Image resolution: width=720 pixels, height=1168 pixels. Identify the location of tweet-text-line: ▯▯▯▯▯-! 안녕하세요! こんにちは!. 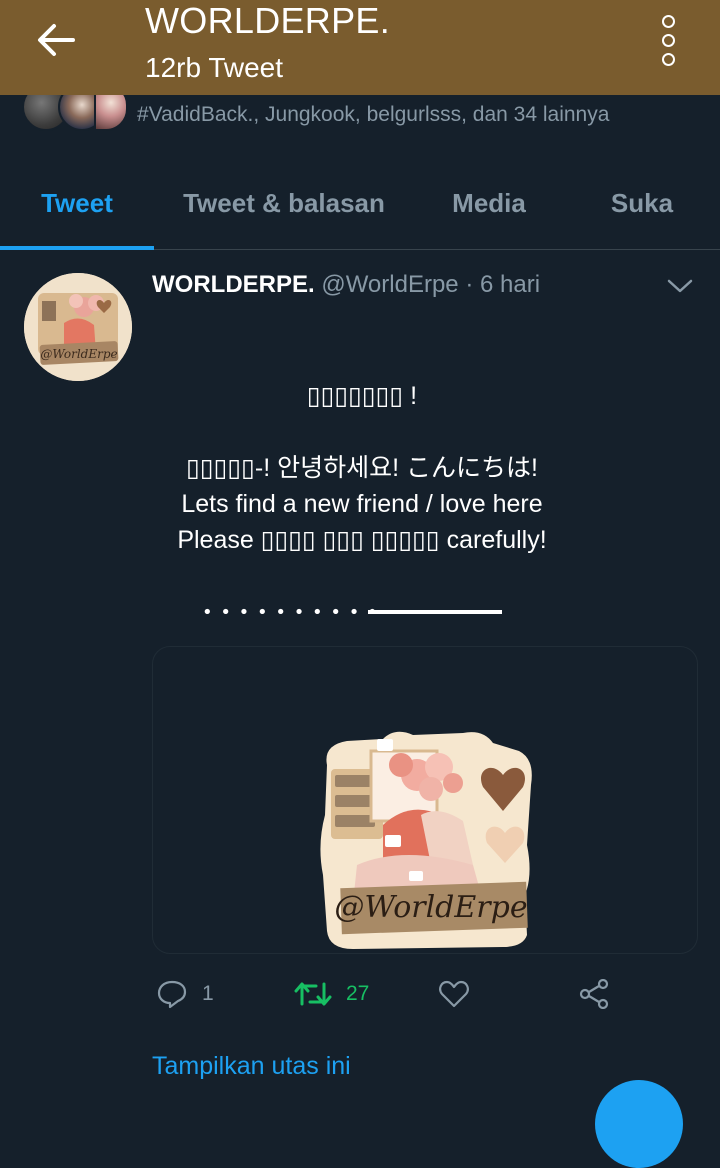
(362, 468).